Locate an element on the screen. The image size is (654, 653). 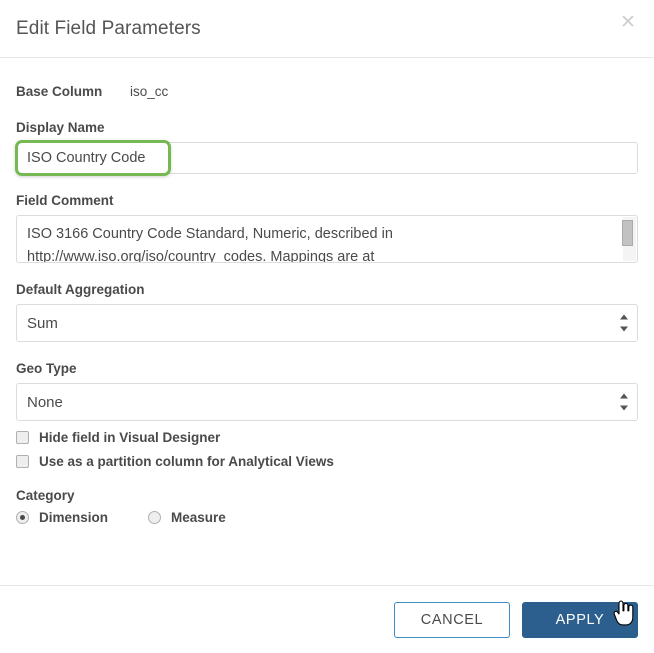
display-name-field-wrap is located at coordinates (326, 158).